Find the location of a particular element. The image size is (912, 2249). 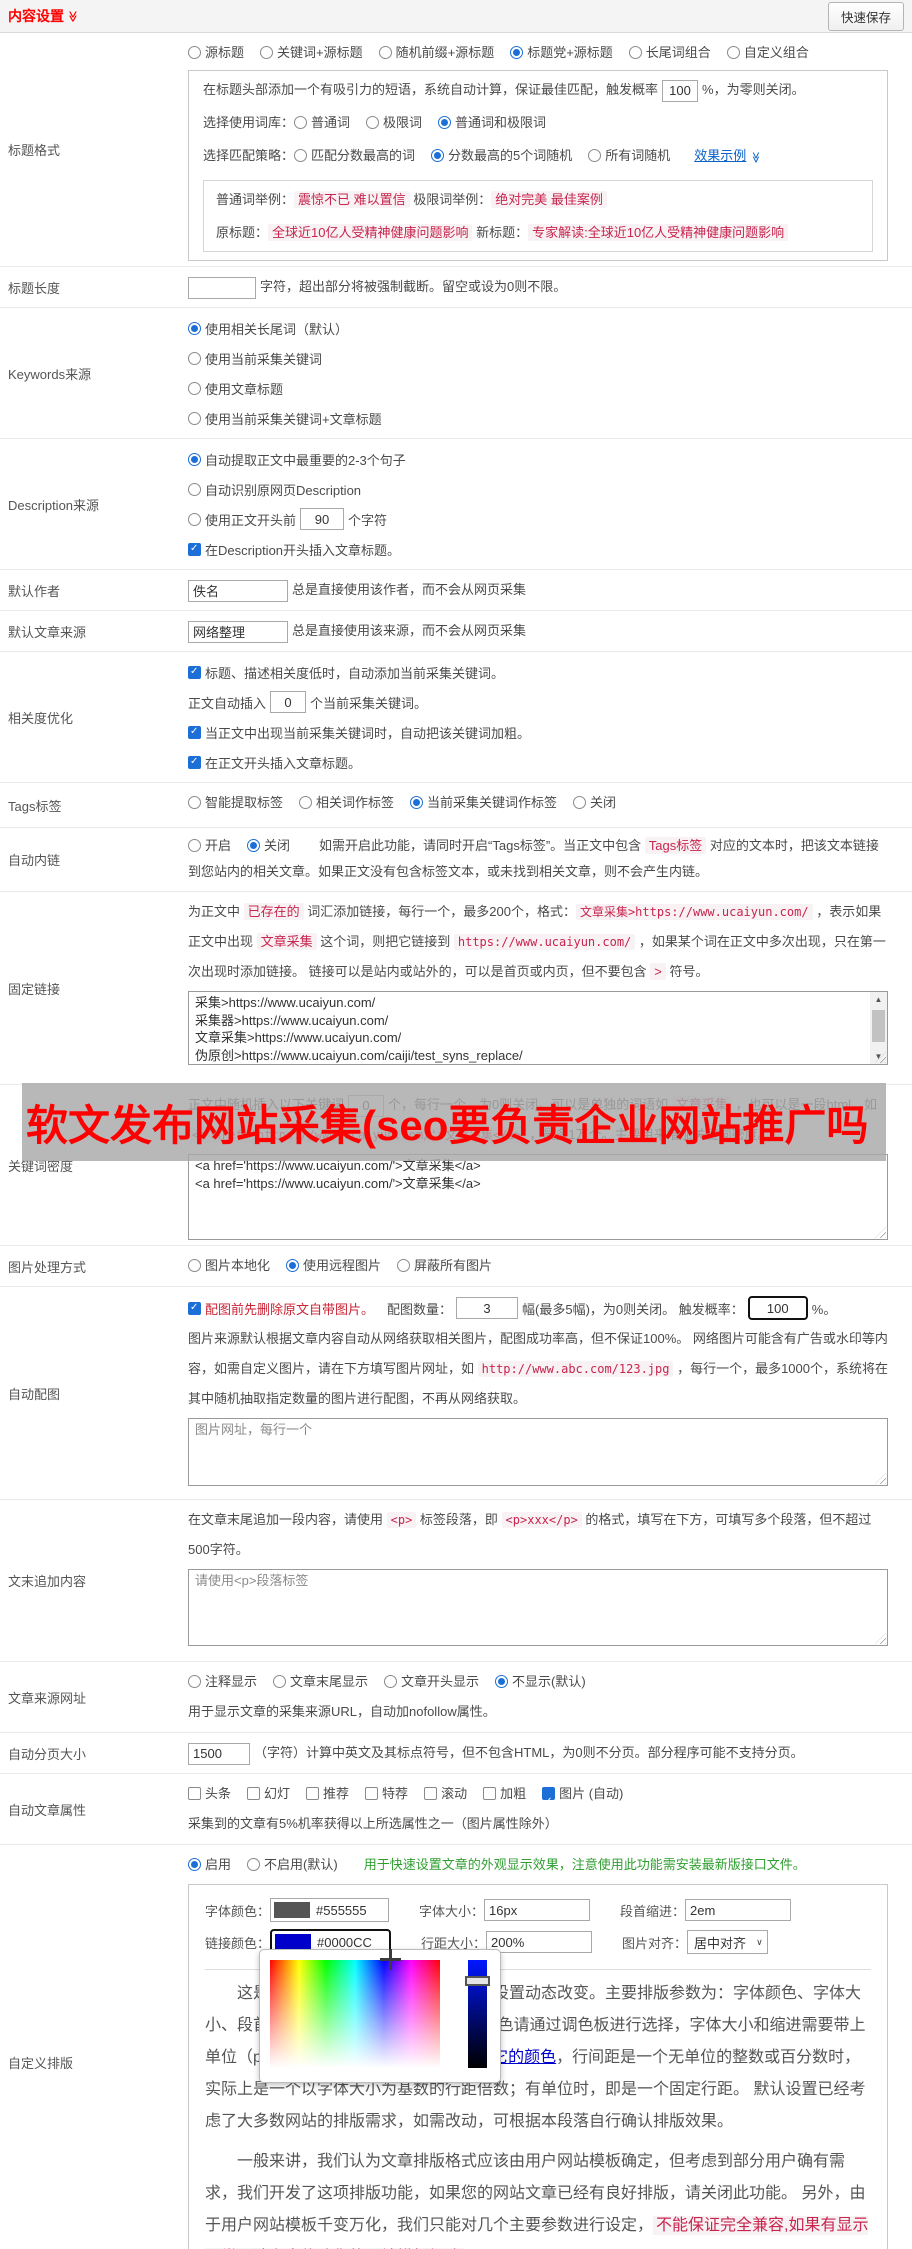

scrollbar-thumb is located at coordinates (878, 1026).